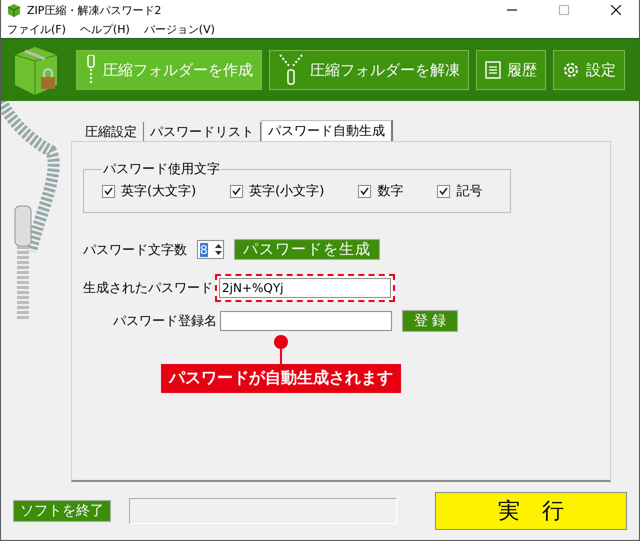 The image size is (640, 541). Describe the element at coordinates (105, 29) in the screenshot. I see `menu-item: ヘルプ(H)` at that location.